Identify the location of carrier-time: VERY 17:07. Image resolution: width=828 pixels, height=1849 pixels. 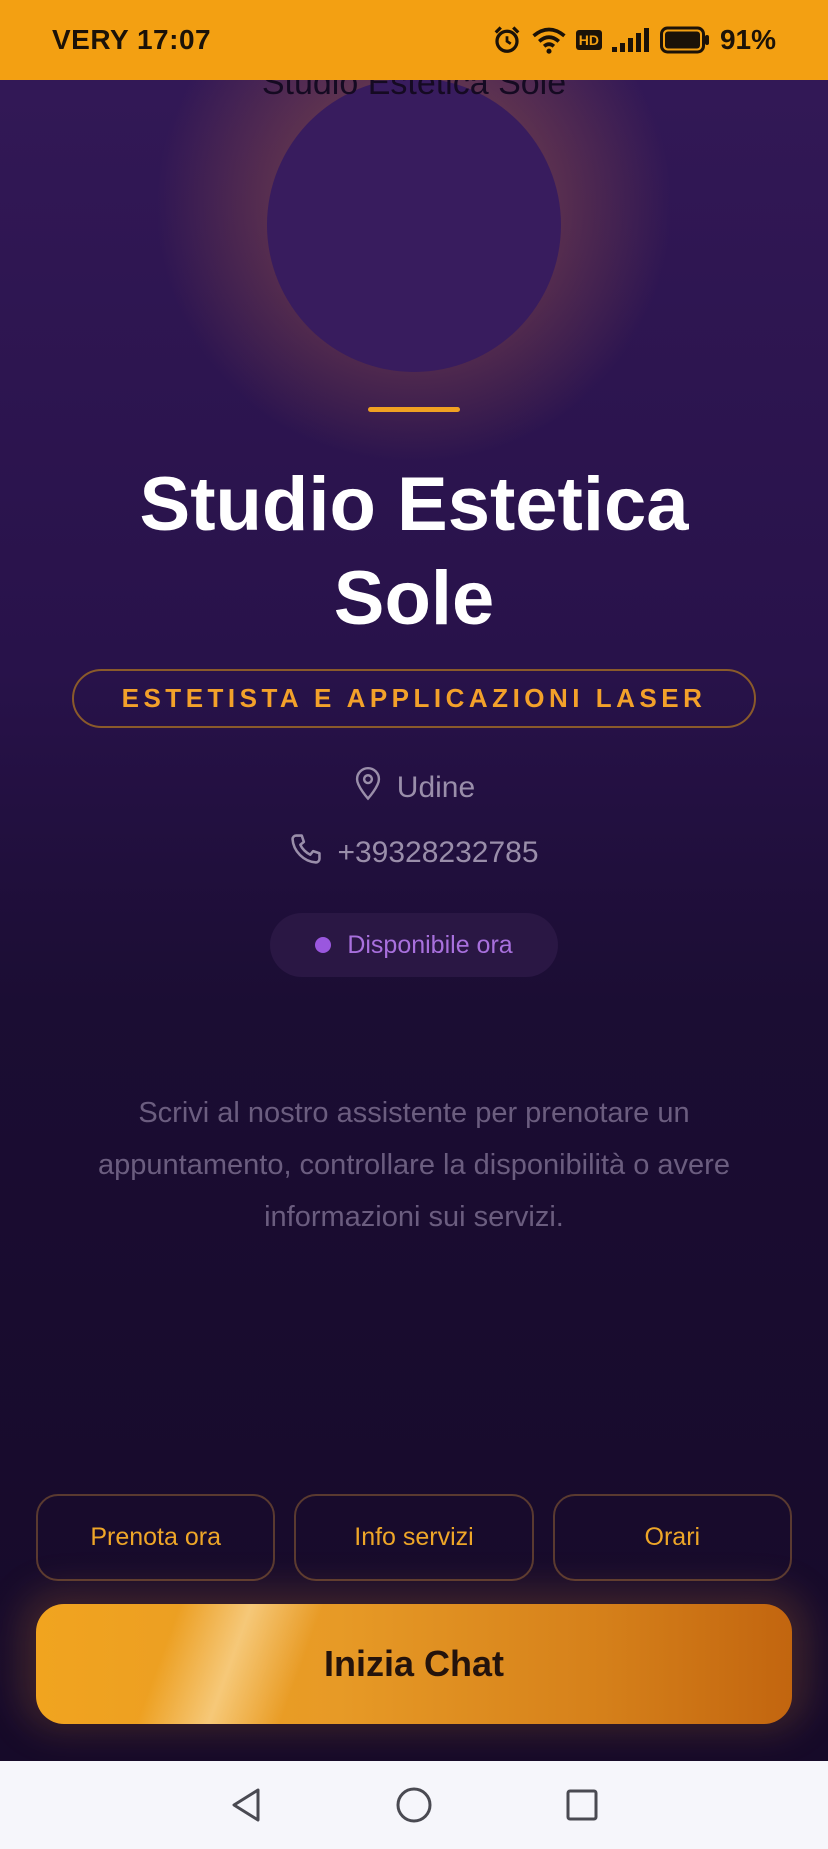
(132, 39).